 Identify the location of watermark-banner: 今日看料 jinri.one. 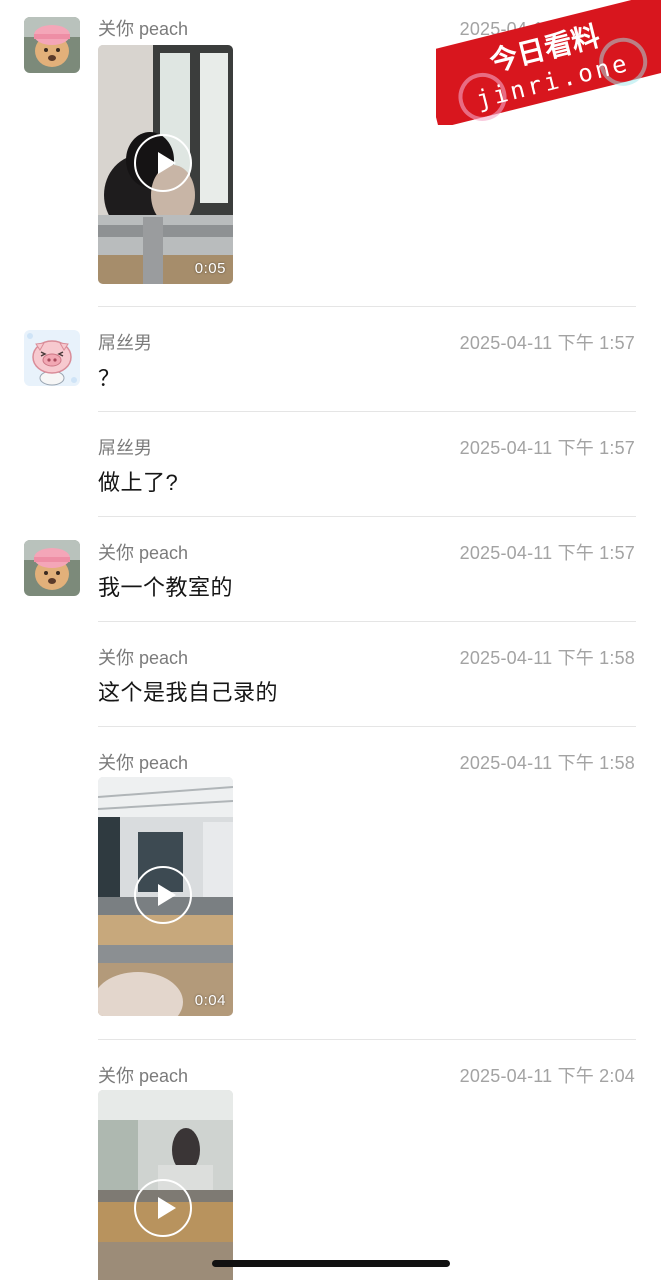
(548, 62).